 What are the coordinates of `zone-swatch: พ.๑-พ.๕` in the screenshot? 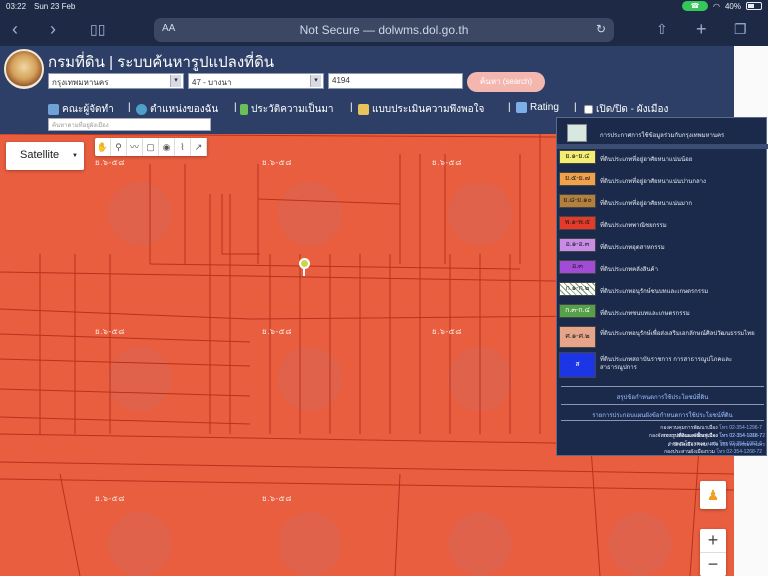 It's located at (577, 223).